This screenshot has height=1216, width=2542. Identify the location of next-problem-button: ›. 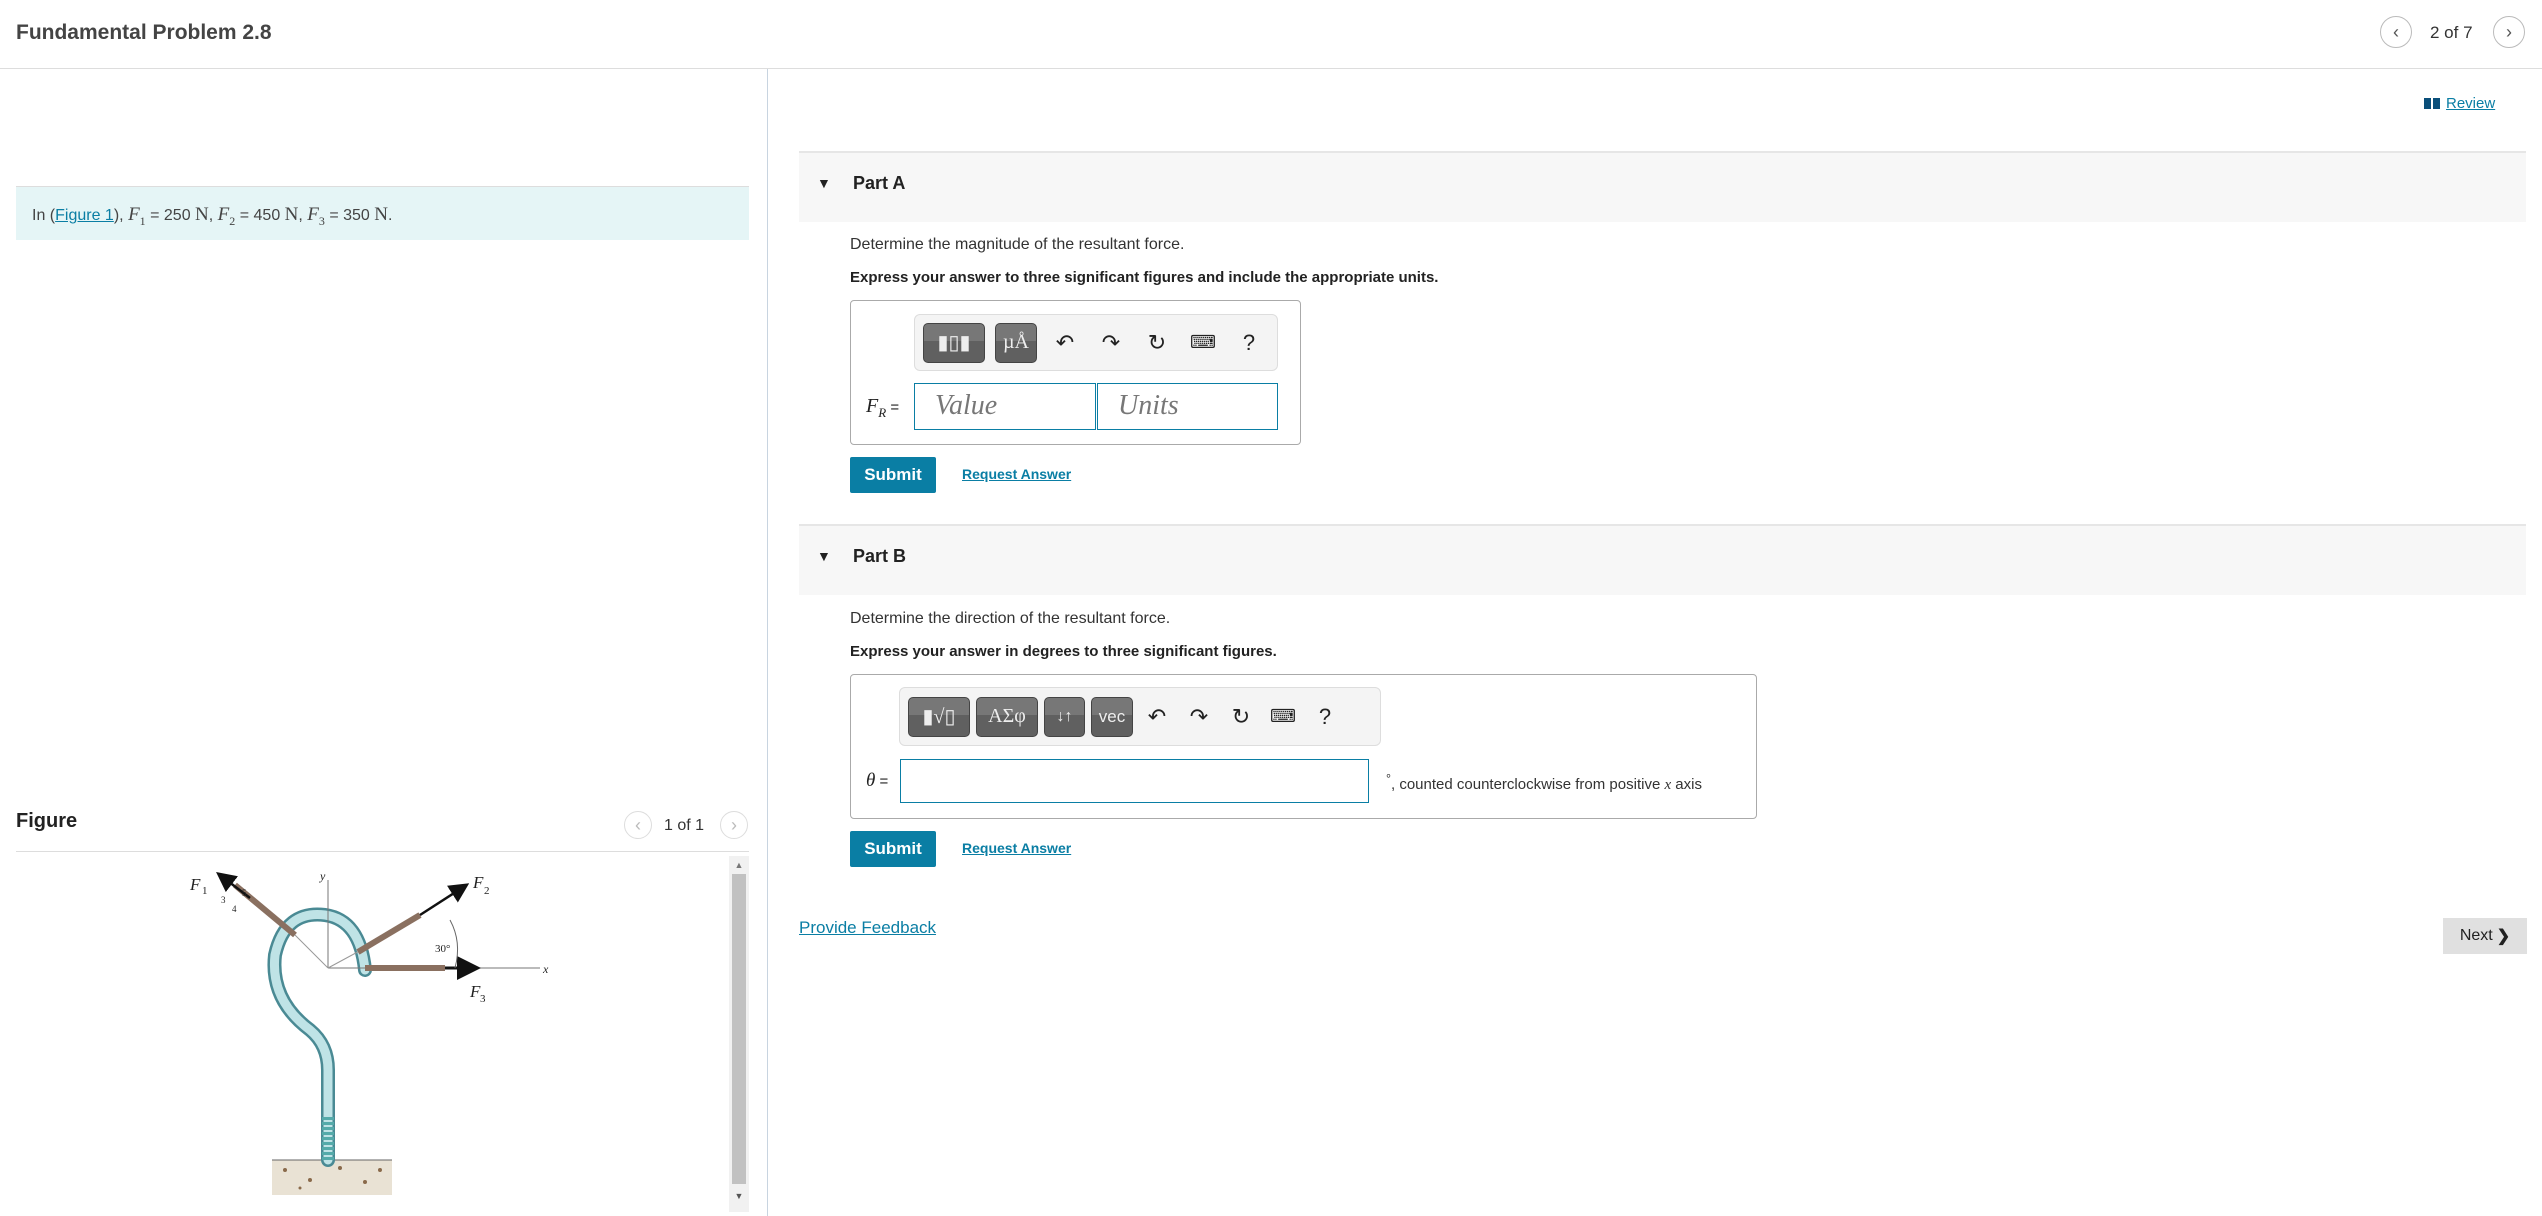
(2509, 32).